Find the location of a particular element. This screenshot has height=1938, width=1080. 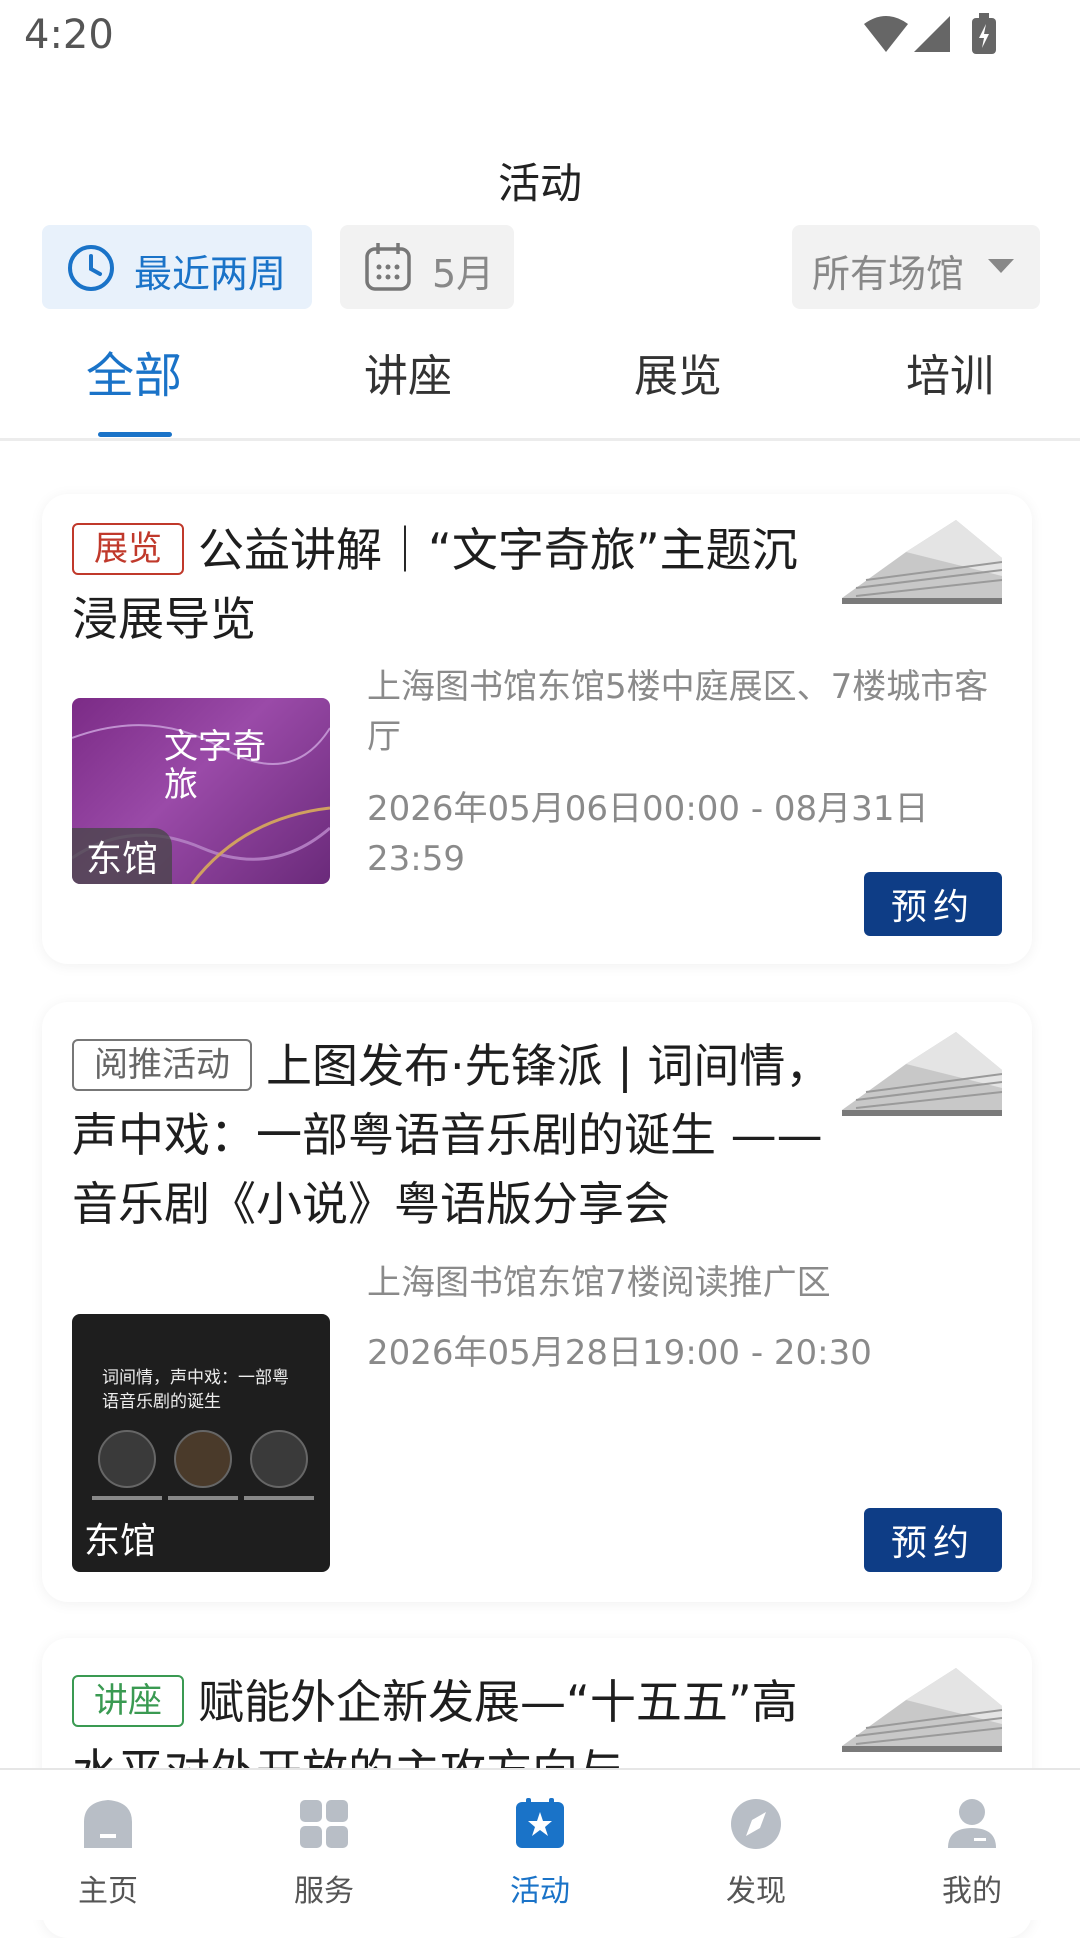

nav-home: 主页 is located at coordinates (108, 1846).